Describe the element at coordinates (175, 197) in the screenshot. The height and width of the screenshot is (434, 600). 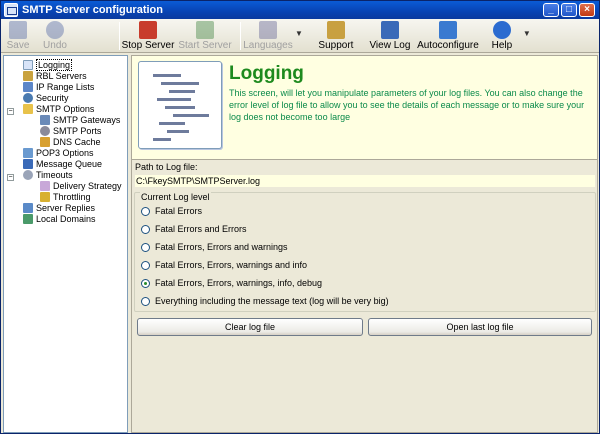
I see `log-level-title: Current Log level` at that location.